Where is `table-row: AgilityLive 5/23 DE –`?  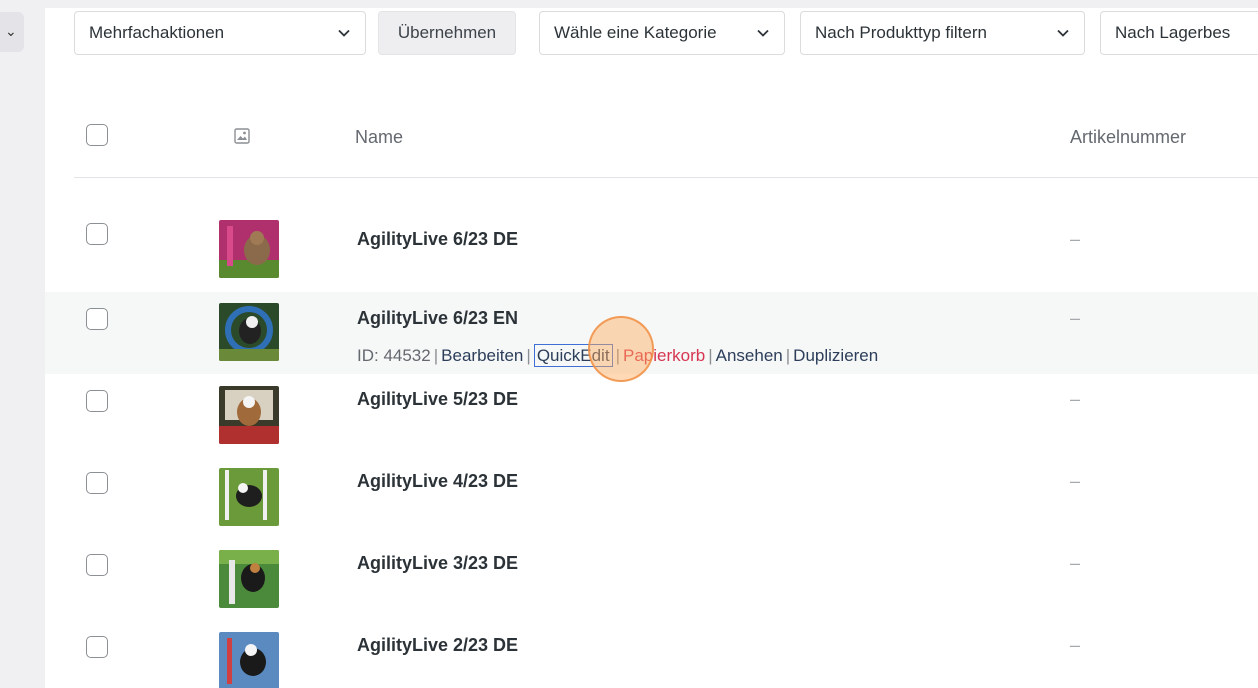
table-row: AgilityLive 5/23 DE – is located at coordinates (651, 415).